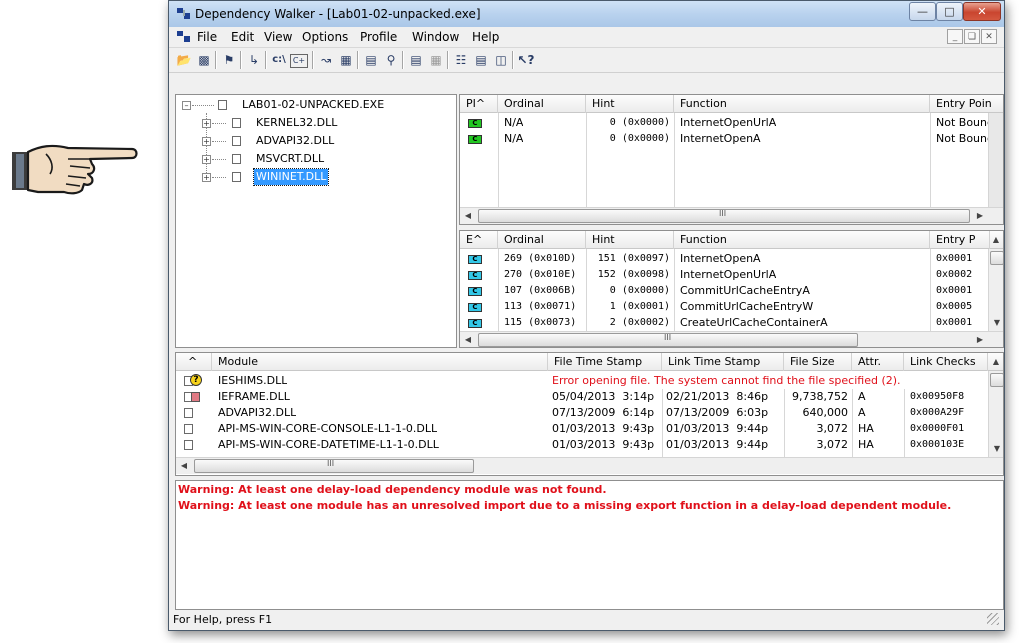  I want to click on file-time-stamp: 07/13/2009 6:14p, so click(603, 412).